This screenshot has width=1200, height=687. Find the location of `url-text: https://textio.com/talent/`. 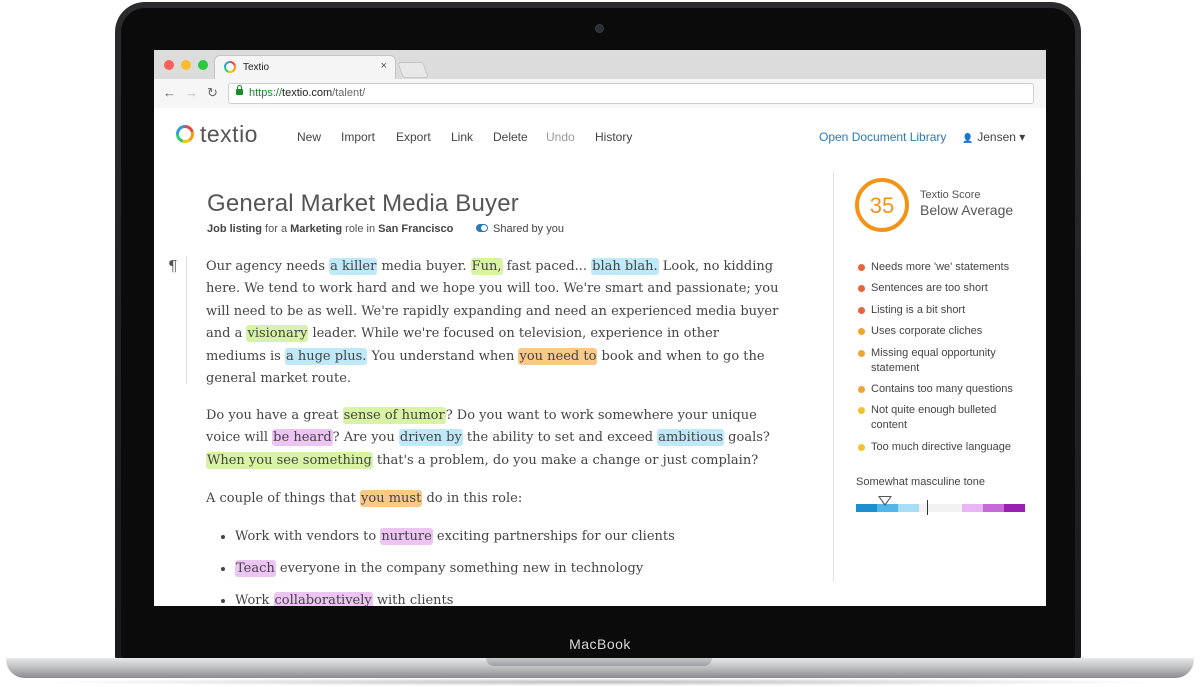

url-text: https://textio.com/talent/ is located at coordinates (307, 93).